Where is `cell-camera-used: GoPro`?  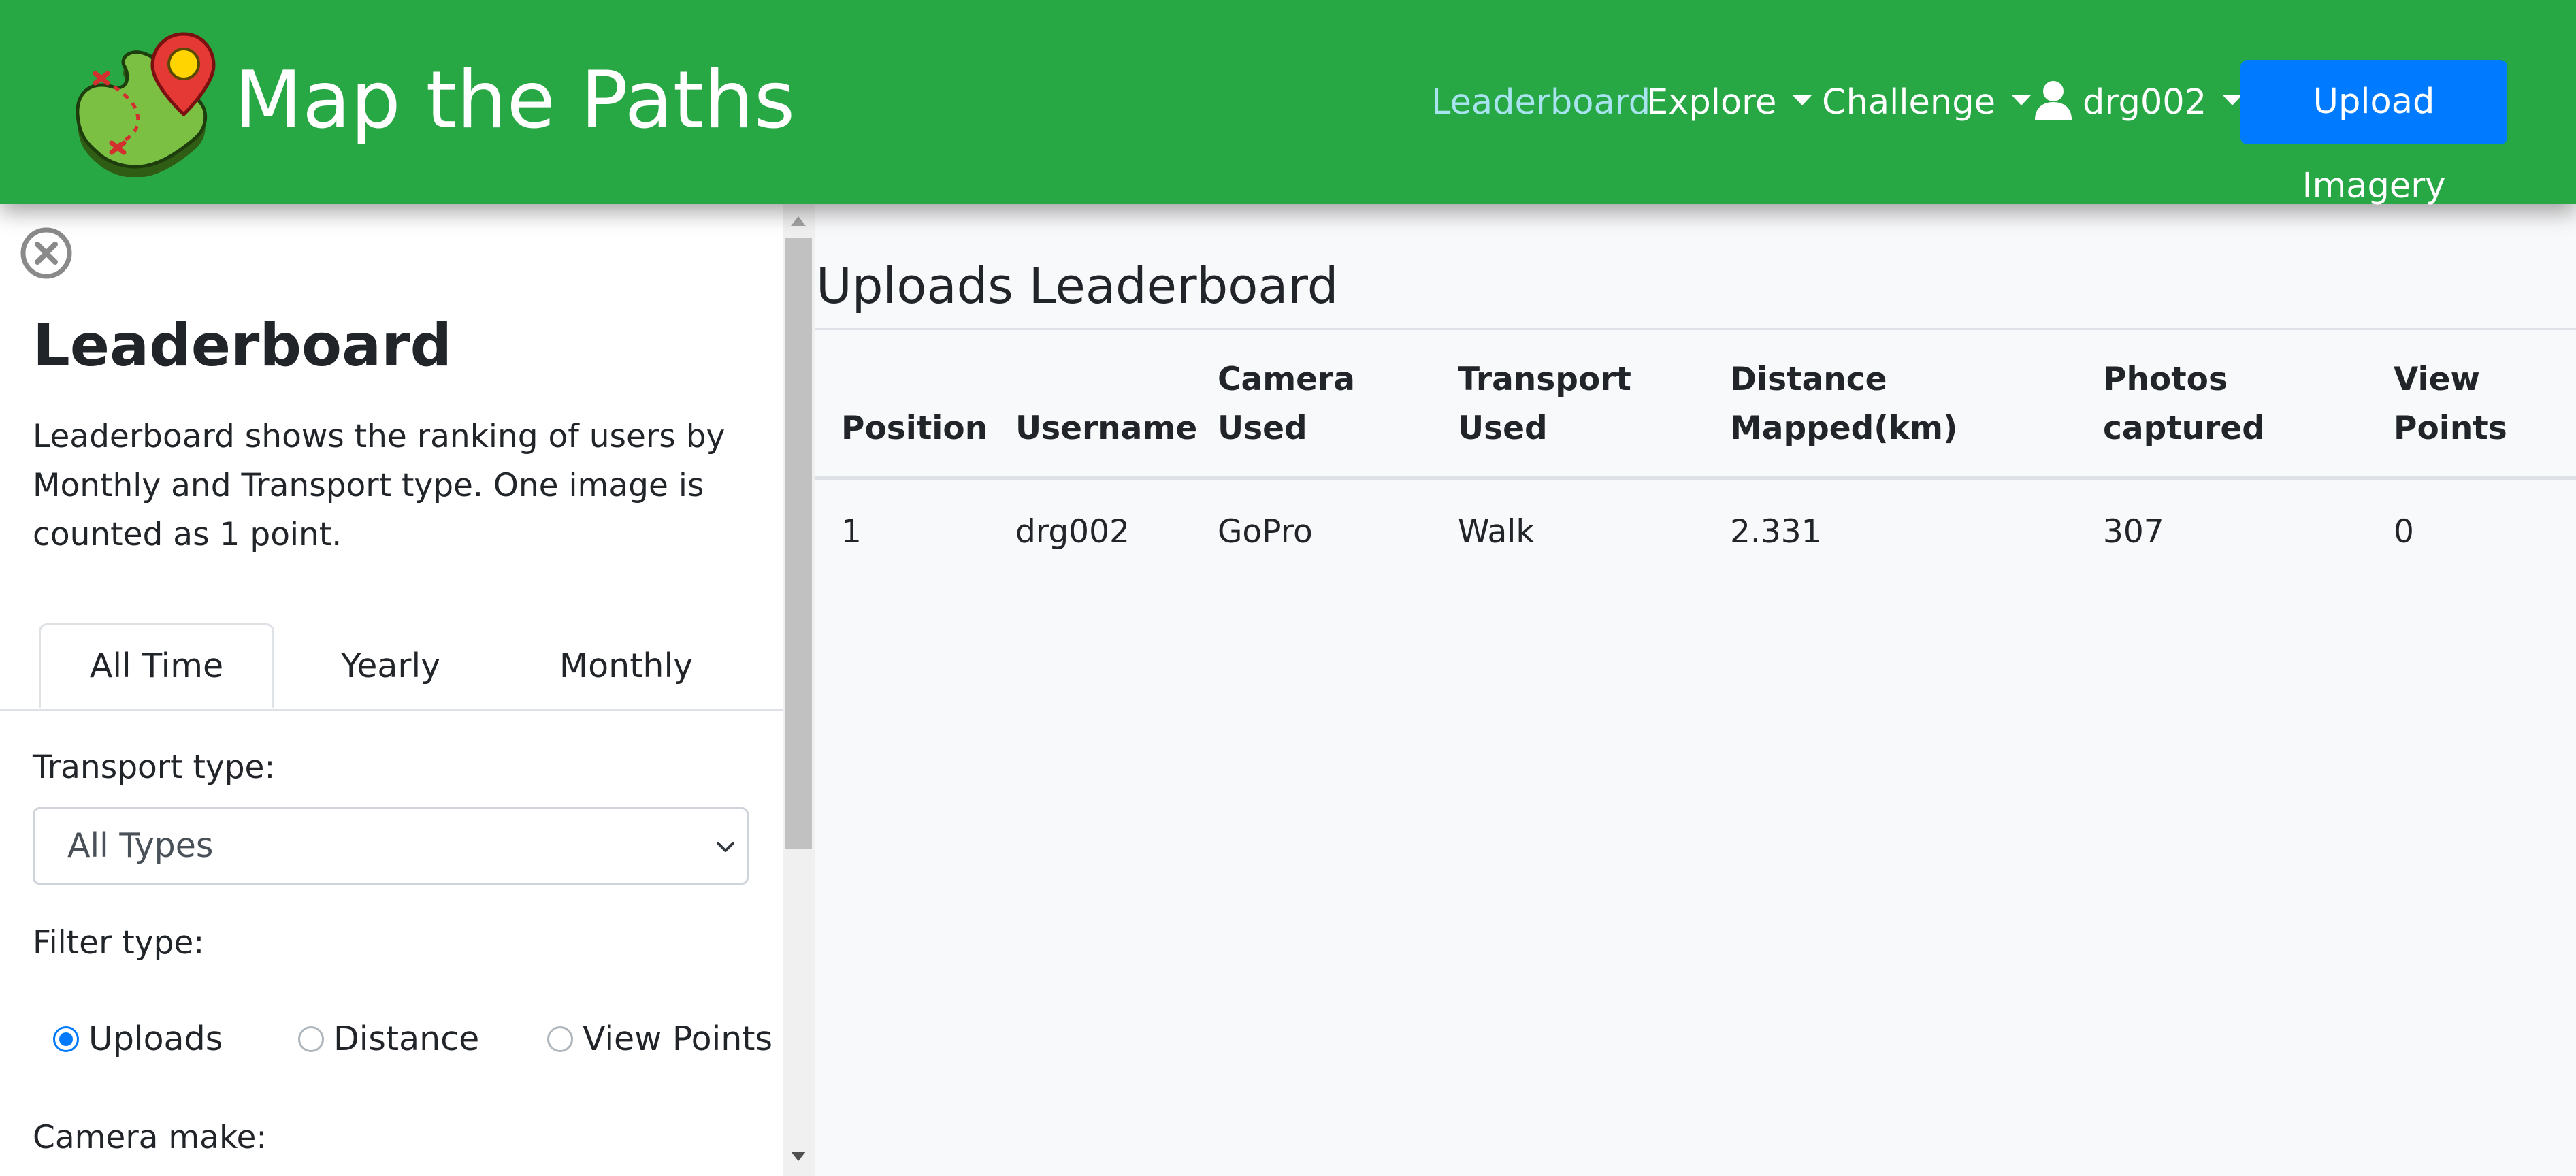 cell-camera-used: GoPro is located at coordinates (1265, 532).